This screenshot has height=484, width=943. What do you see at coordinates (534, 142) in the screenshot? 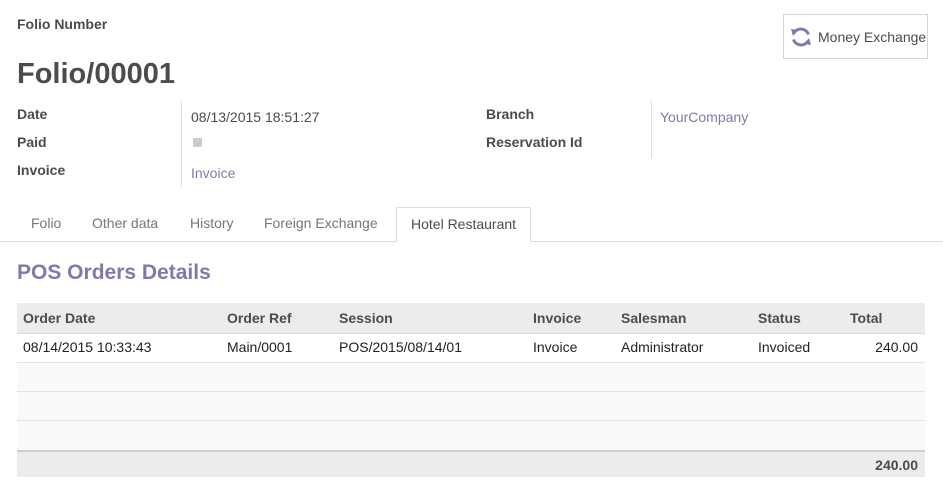
I see `reservation-id-label: Reservation Id` at bounding box center [534, 142].